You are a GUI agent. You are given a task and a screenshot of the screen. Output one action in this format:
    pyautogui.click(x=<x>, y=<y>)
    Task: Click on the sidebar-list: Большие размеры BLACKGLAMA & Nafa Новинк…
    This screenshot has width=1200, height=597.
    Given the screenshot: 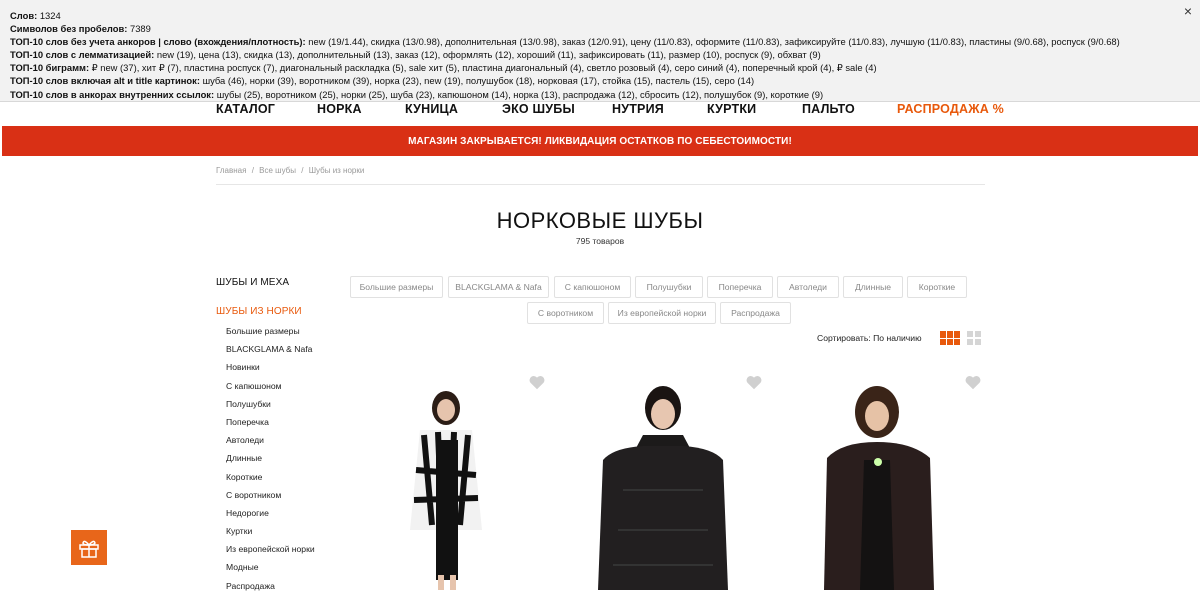 What is the action you would take?
    pyautogui.click(x=270, y=460)
    